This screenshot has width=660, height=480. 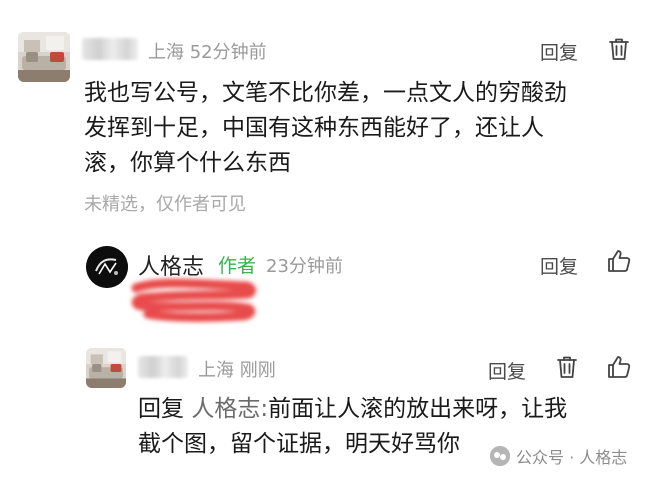 What do you see at coordinates (187, 163) in the screenshot?
I see `comment-line: 滚，你算个什么东西` at bounding box center [187, 163].